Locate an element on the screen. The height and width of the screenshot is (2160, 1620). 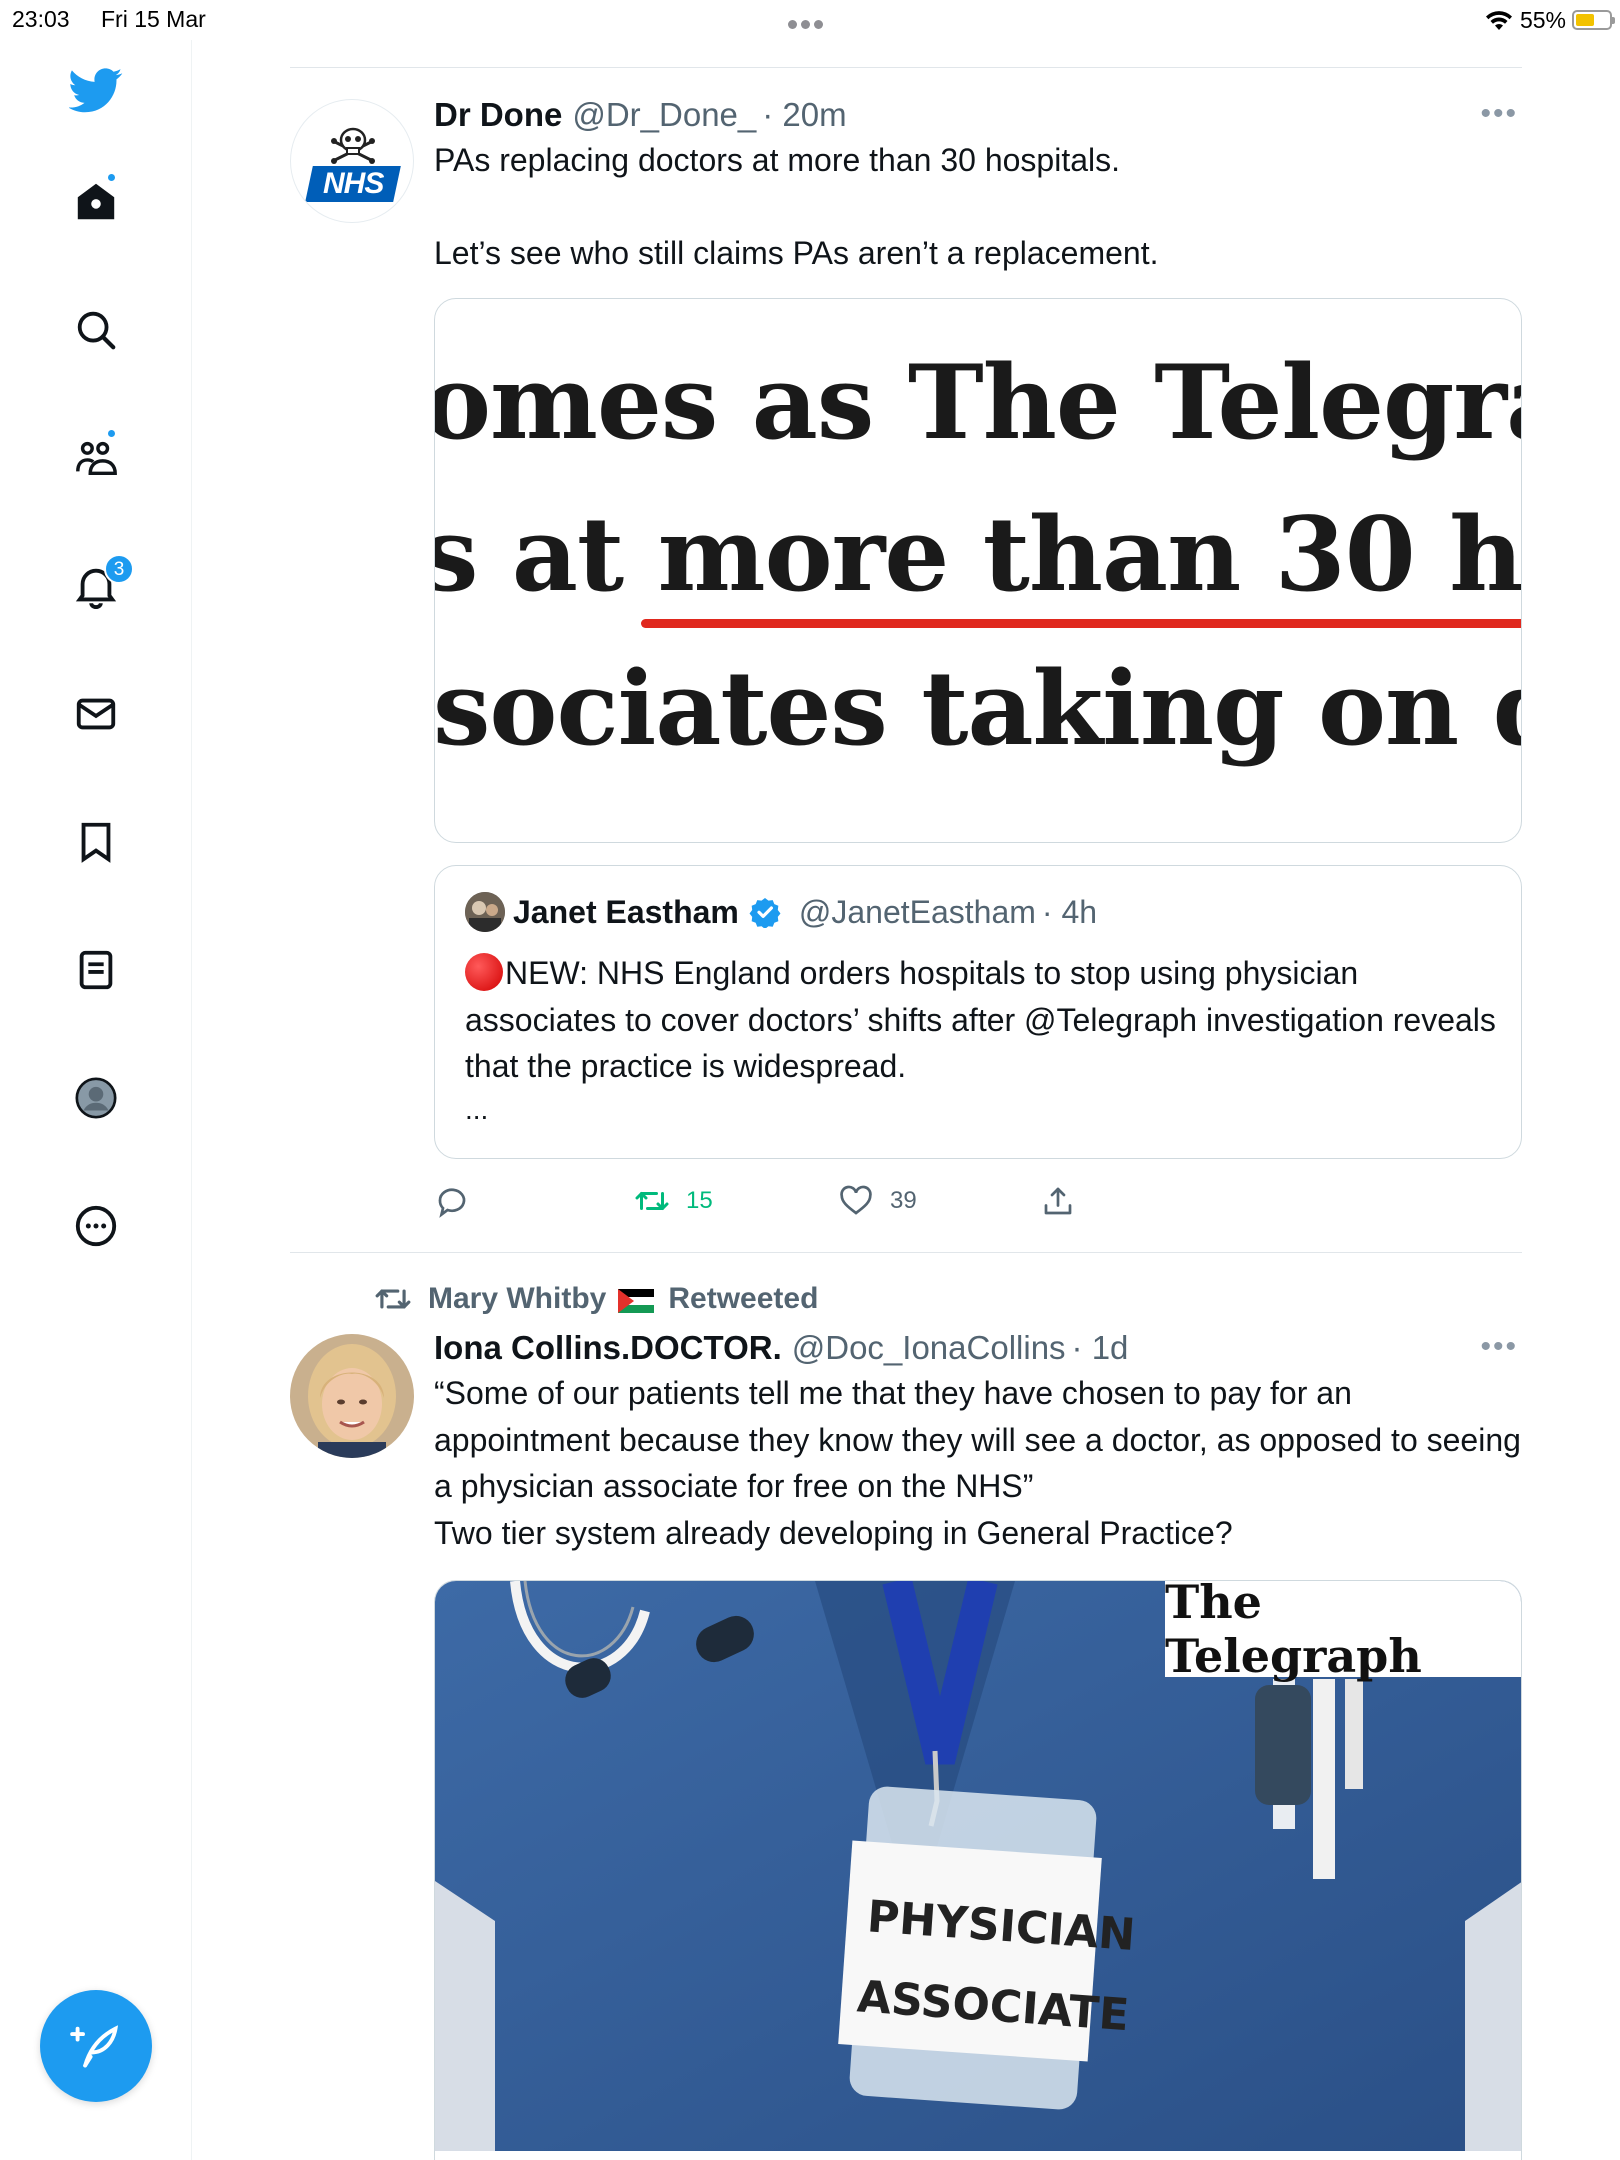
reply-button is located at coordinates (460, 1201).